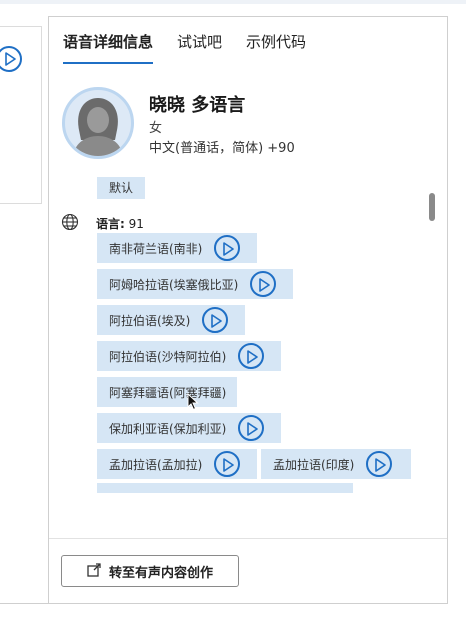  What do you see at coordinates (156, 464) in the screenshot?
I see `language-label: 孟加拉语(孟加拉)` at bounding box center [156, 464].